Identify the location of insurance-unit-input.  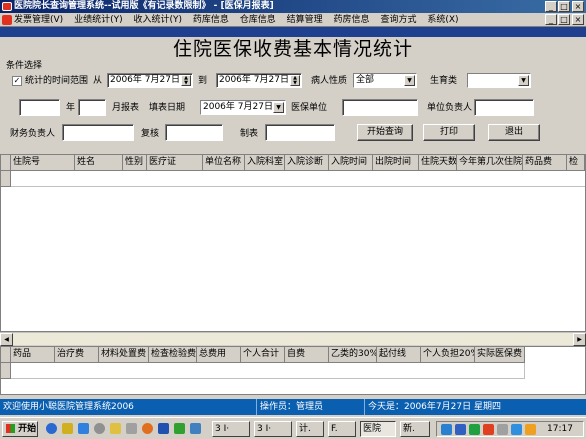
(380, 107).